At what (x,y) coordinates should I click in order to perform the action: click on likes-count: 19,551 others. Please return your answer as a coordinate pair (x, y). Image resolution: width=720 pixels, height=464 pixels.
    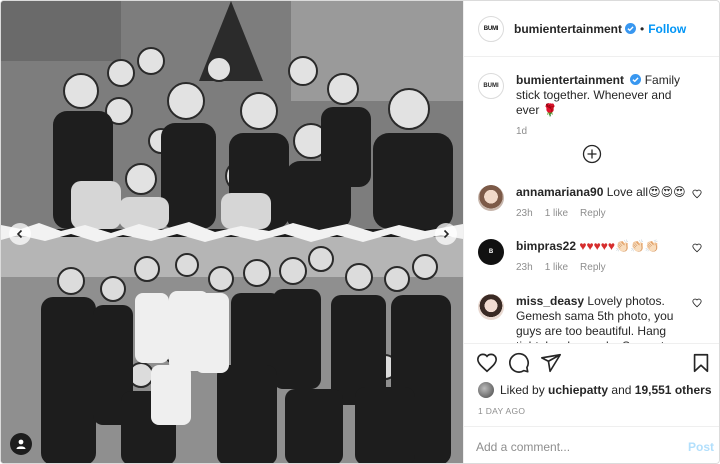
    Looking at the image, I should click on (673, 390).